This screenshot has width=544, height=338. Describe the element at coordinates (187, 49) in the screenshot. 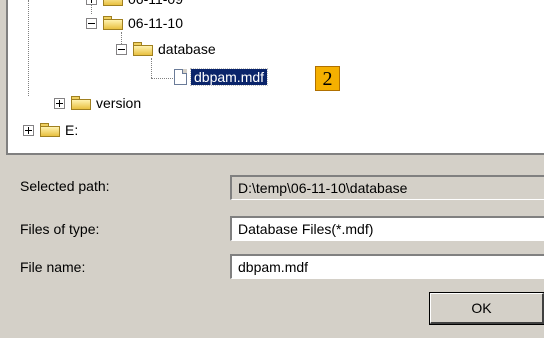

I see `tree-item-label: database` at that location.